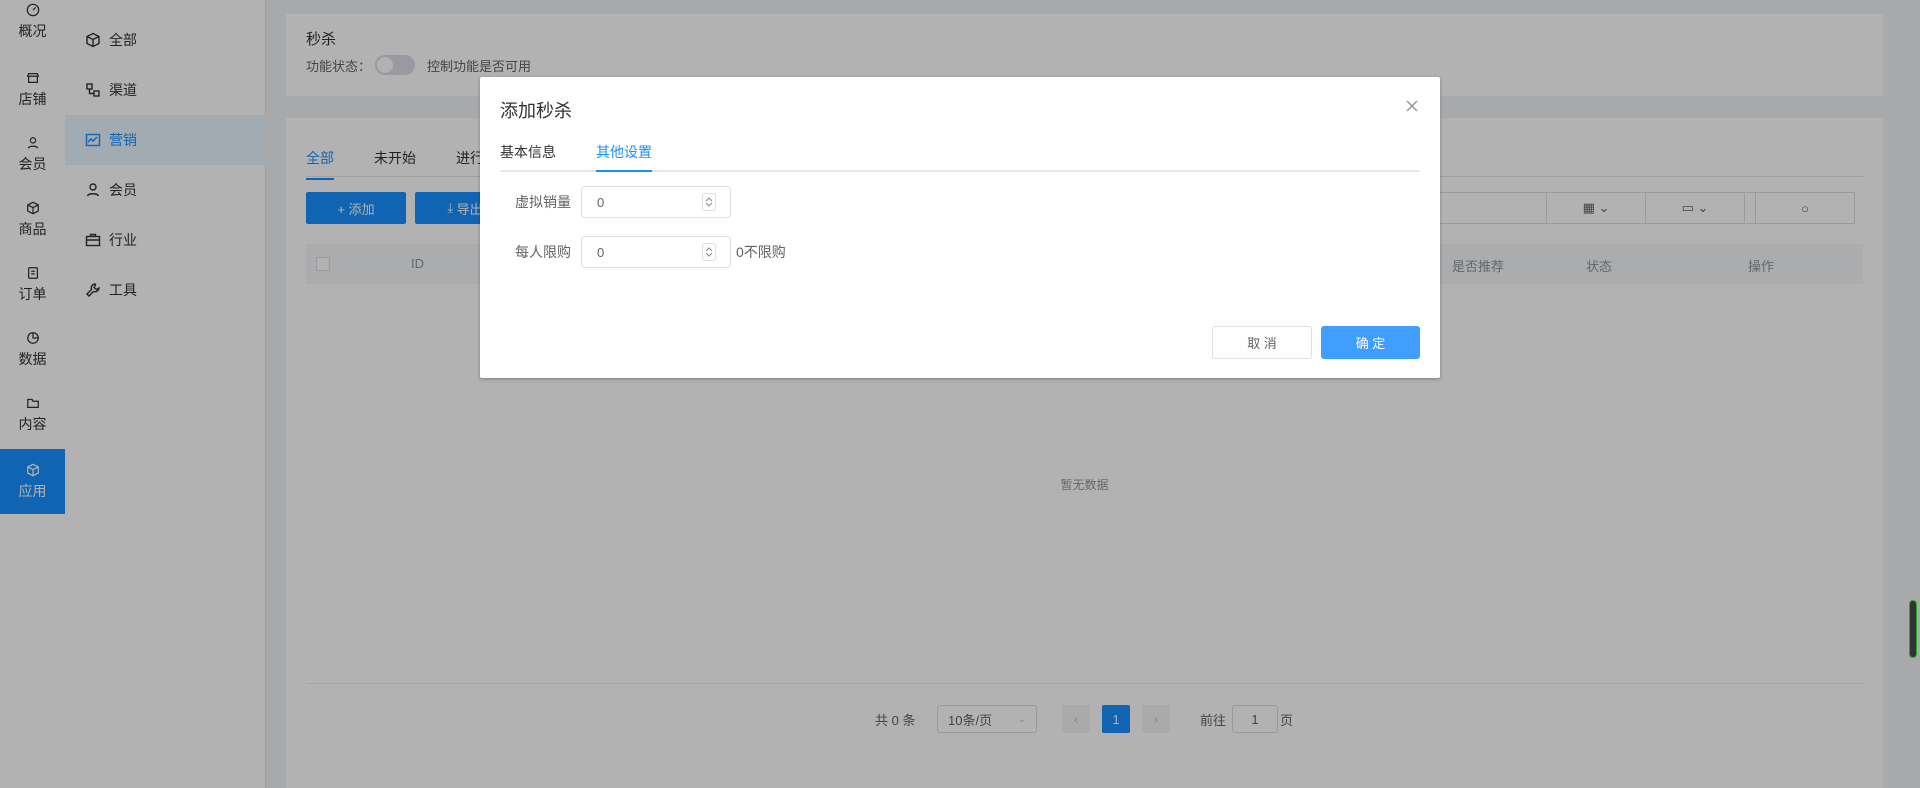  Describe the element at coordinates (761, 252) in the screenshot. I see `purchase-limit-tip: 0不限购` at that location.